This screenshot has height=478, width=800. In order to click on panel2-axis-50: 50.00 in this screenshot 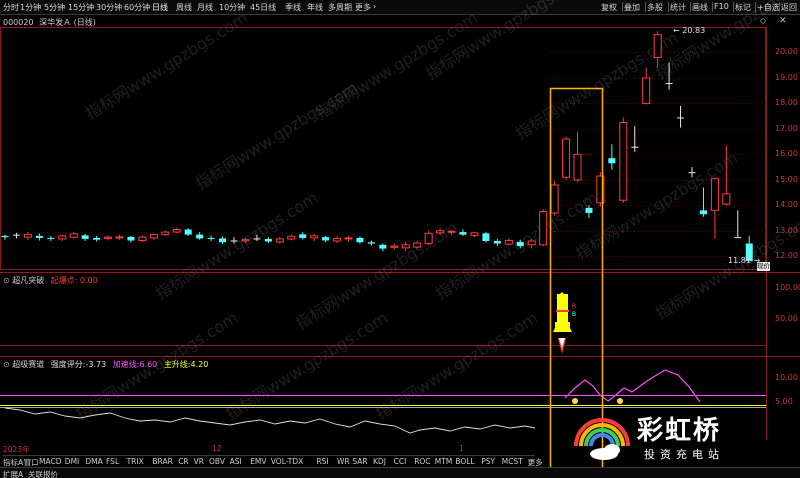, I will do `click(786, 318)`.